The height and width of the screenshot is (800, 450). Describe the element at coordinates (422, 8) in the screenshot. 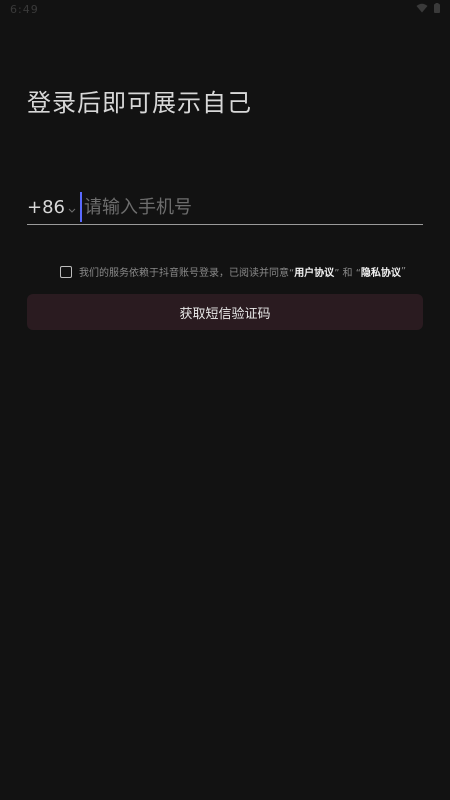

I see `wifi-icon` at that location.